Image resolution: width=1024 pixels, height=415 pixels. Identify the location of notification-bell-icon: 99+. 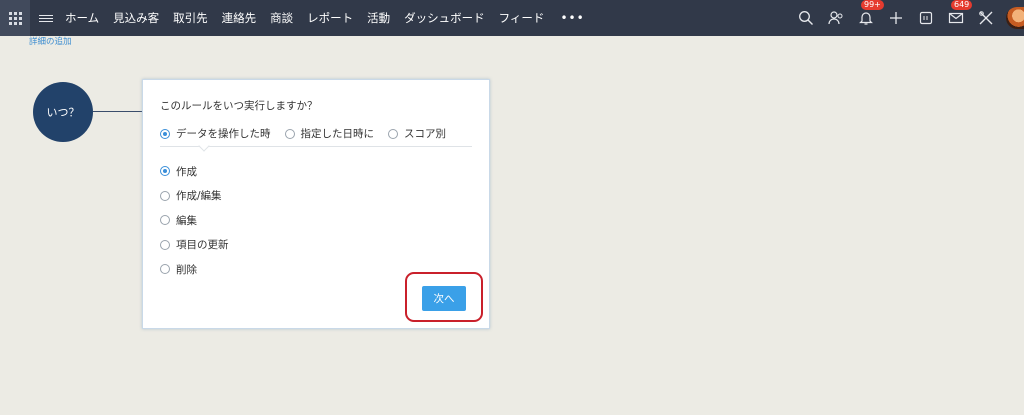
(870, 13).